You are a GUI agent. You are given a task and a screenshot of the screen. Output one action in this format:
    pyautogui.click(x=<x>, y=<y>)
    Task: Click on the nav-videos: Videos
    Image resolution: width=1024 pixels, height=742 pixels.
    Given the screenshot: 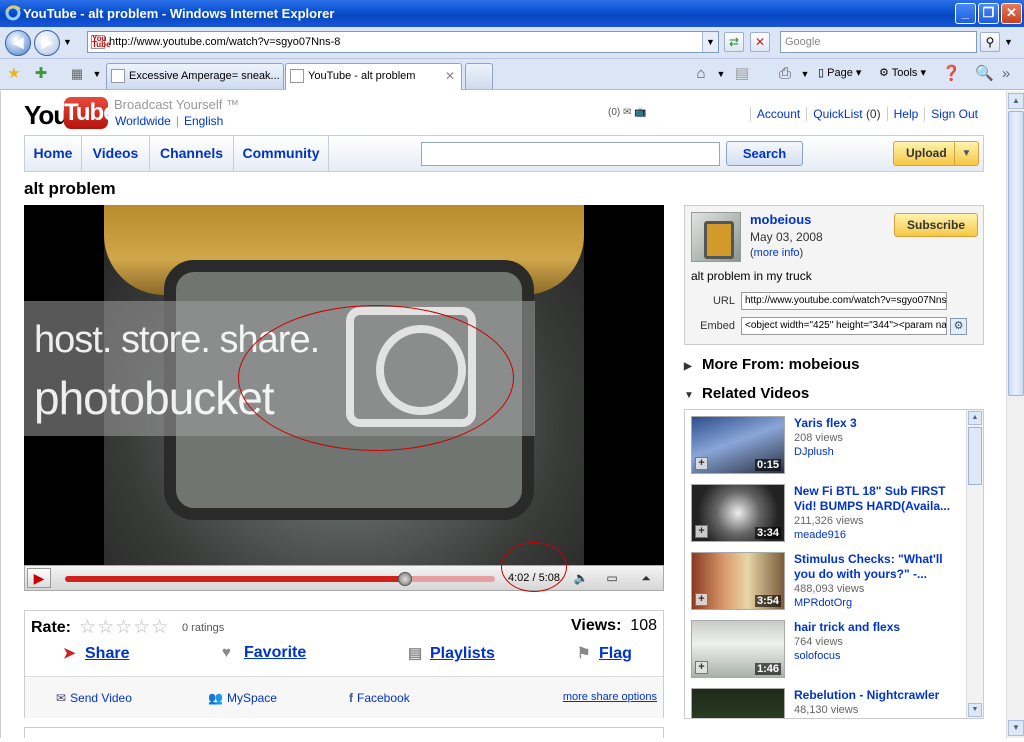 What is the action you would take?
    pyautogui.click(x=116, y=153)
    